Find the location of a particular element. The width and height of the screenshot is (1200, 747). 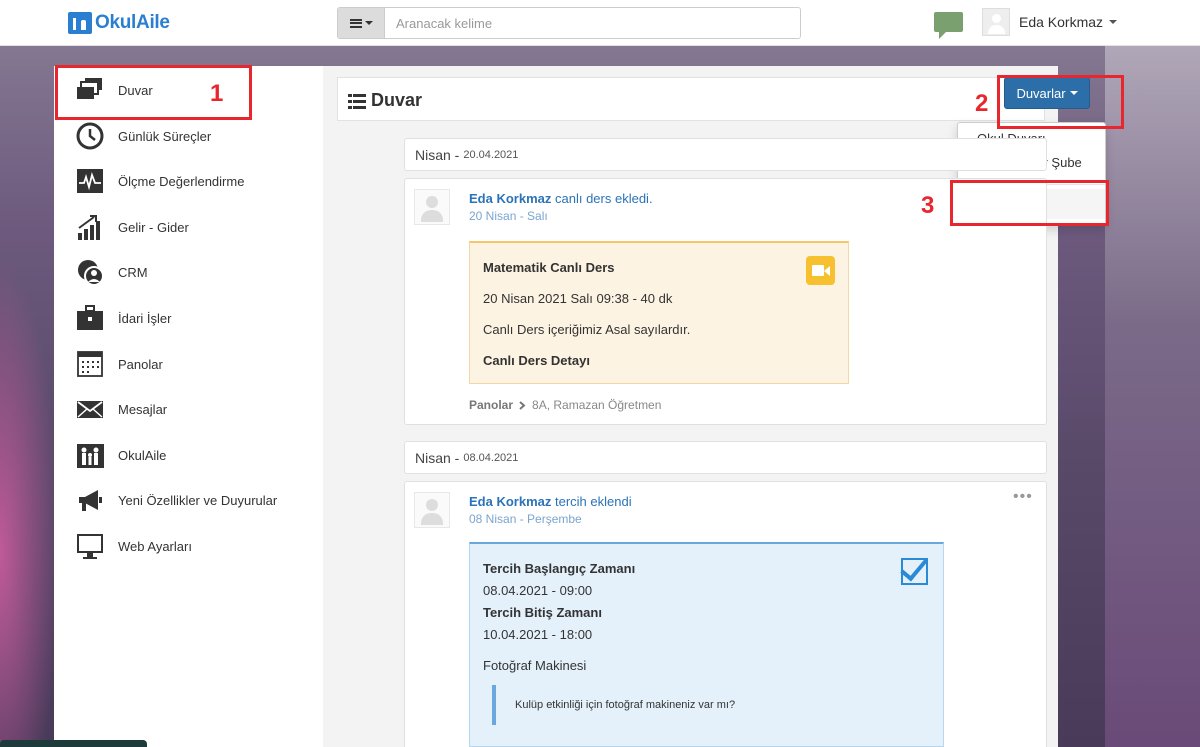

sidebar-item-label: Ölçme Değerlendirme is located at coordinates (181, 181).